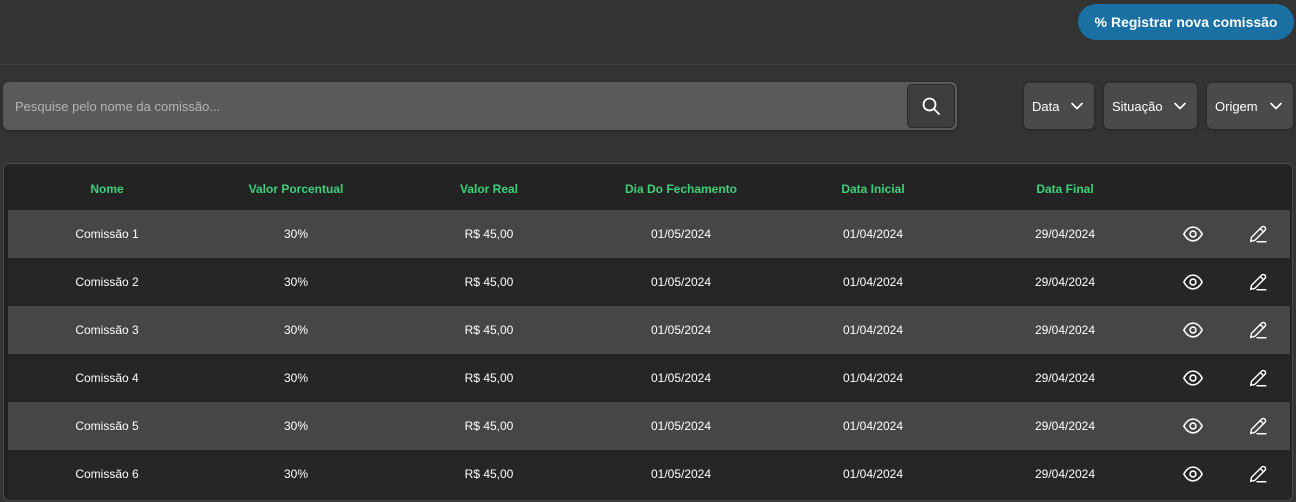 The height and width of the screenshot is (502, 1296). I want to click on filter-origem-dropdown: Origem, so click(1250, 106).